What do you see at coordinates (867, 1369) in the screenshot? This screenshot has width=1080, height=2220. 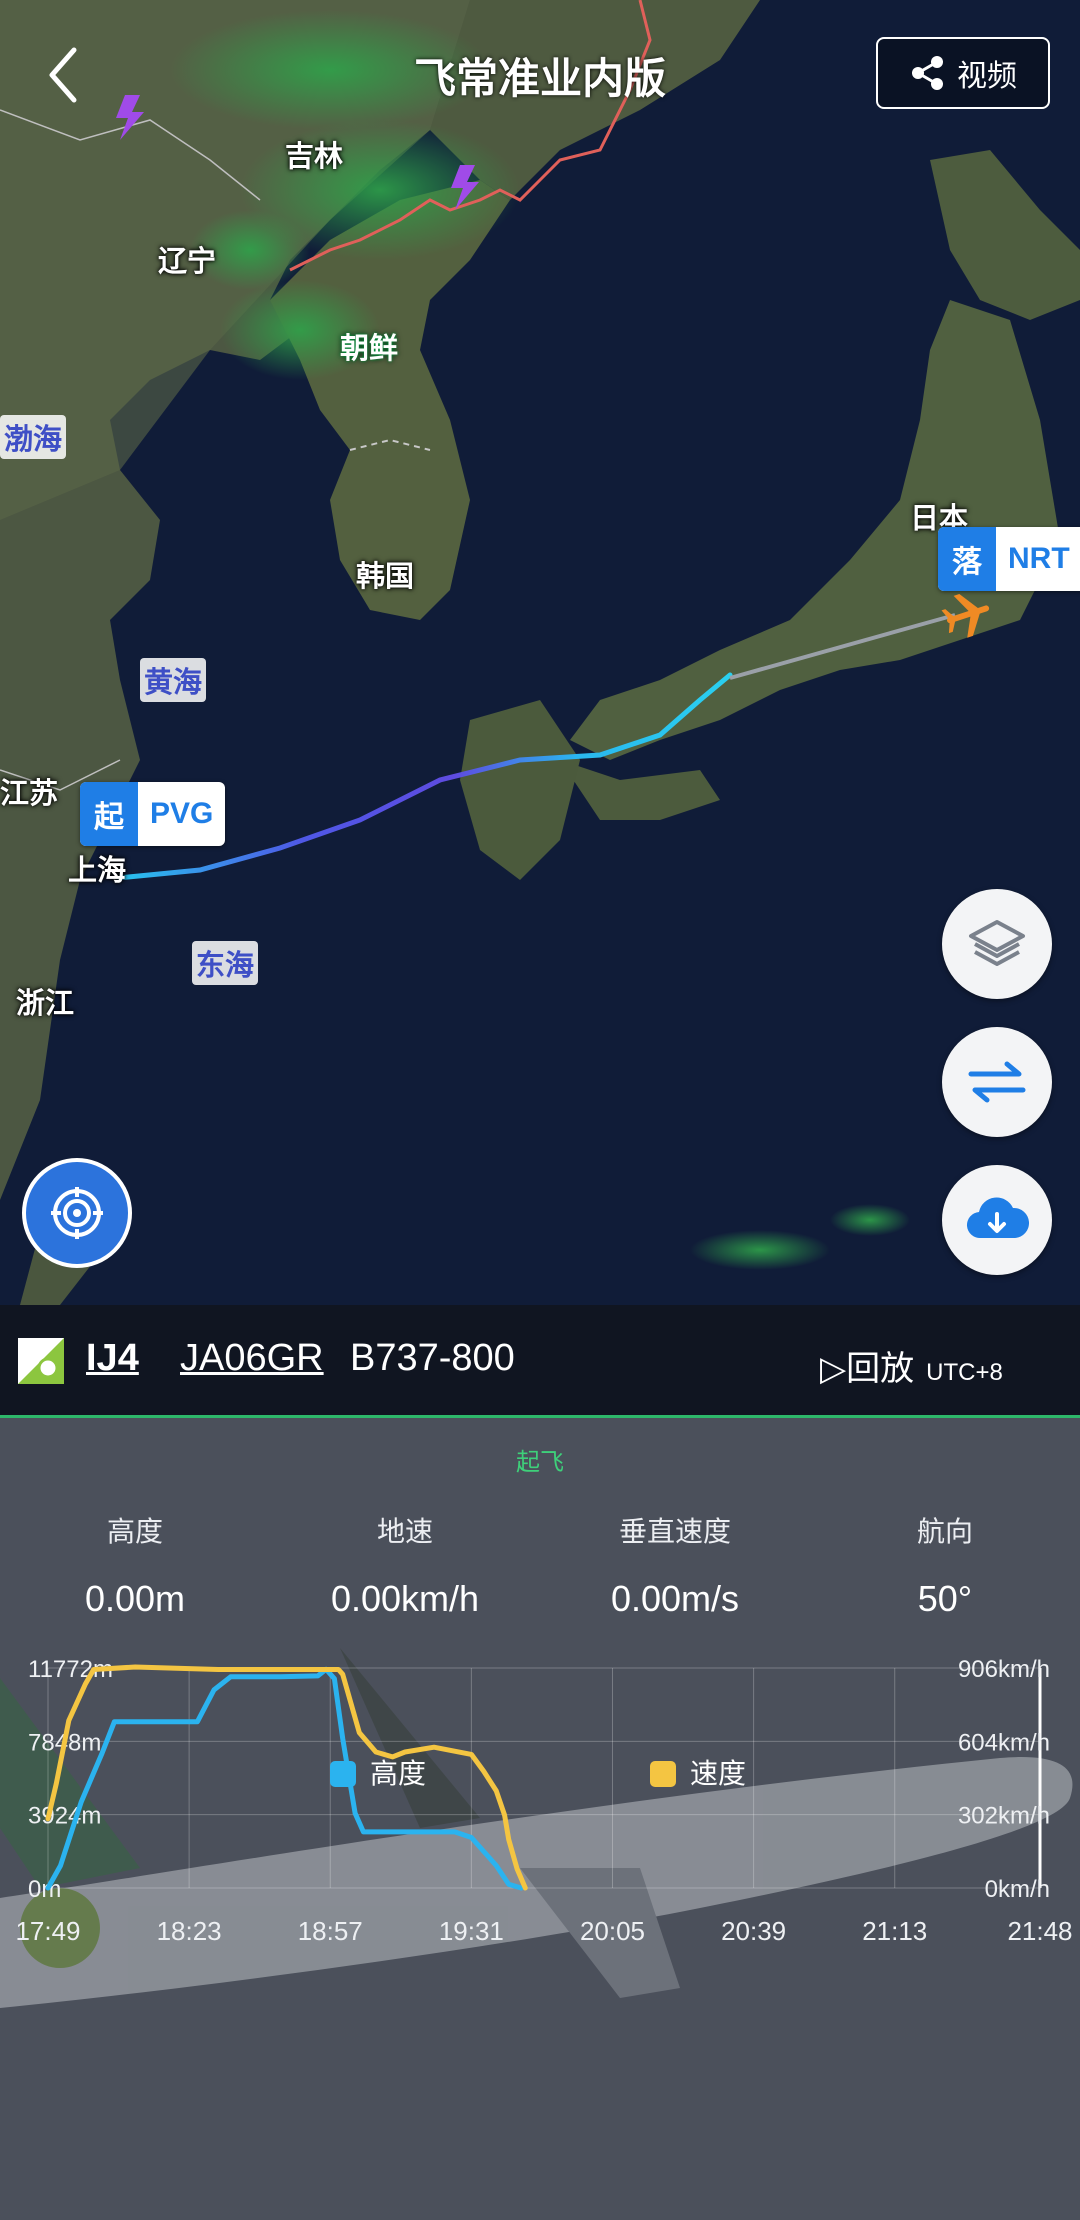 I see `replay-label: ▷回放` at bounding box center [867, 1369].